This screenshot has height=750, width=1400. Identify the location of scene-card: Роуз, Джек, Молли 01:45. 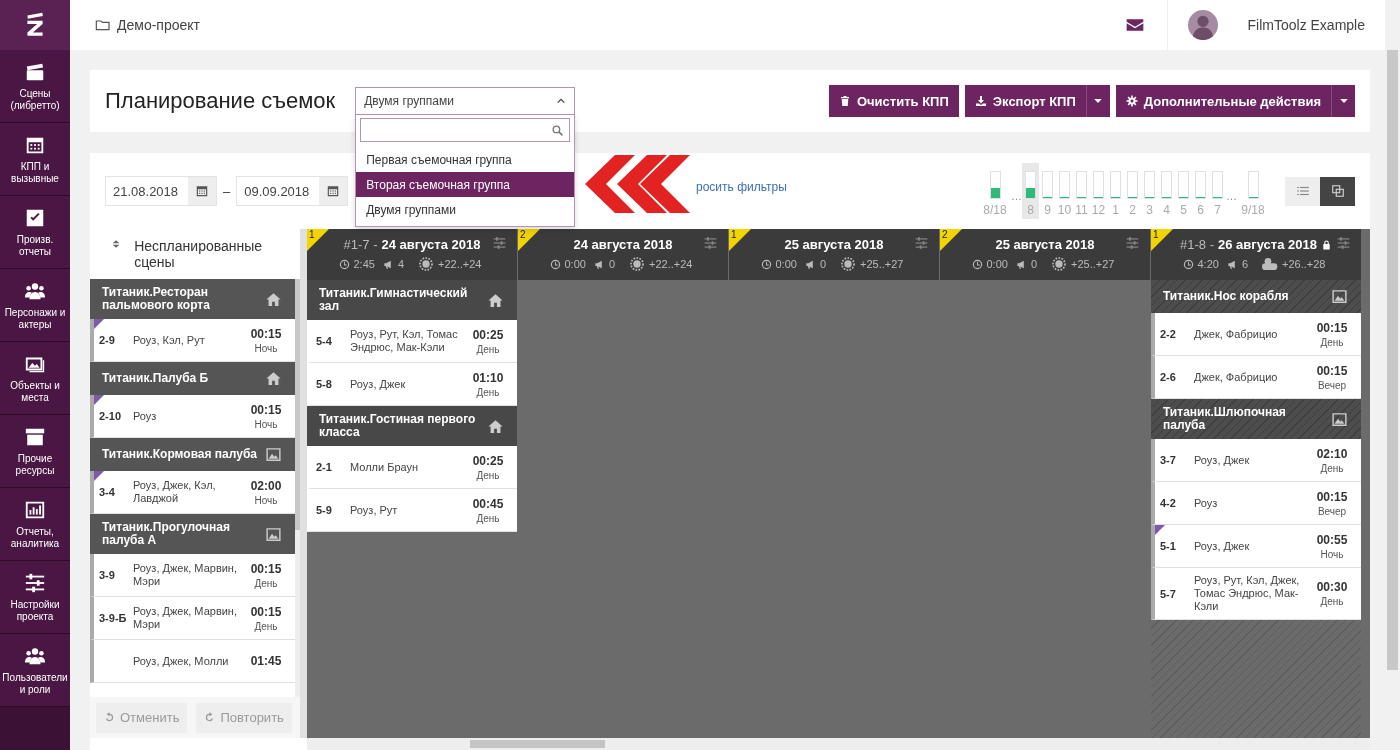
(192, 661).